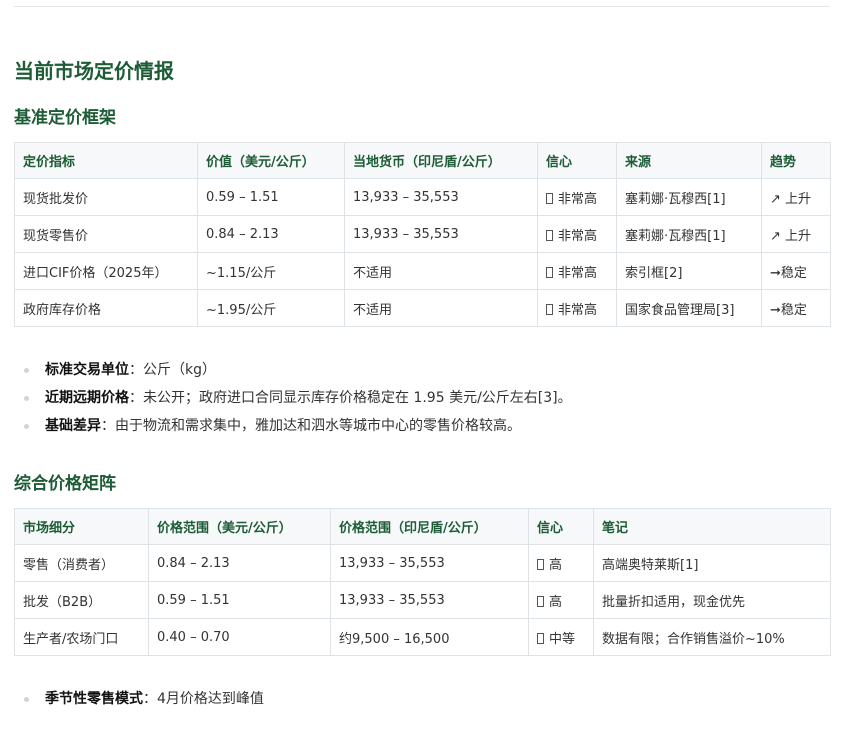 This screenshot has width=851, height=739. I want to click on table-row: 政府库存价格 ~1.95/公斤 不适用 非常高 国家食品管理局[3] ➞稳定, so click(422, 308).